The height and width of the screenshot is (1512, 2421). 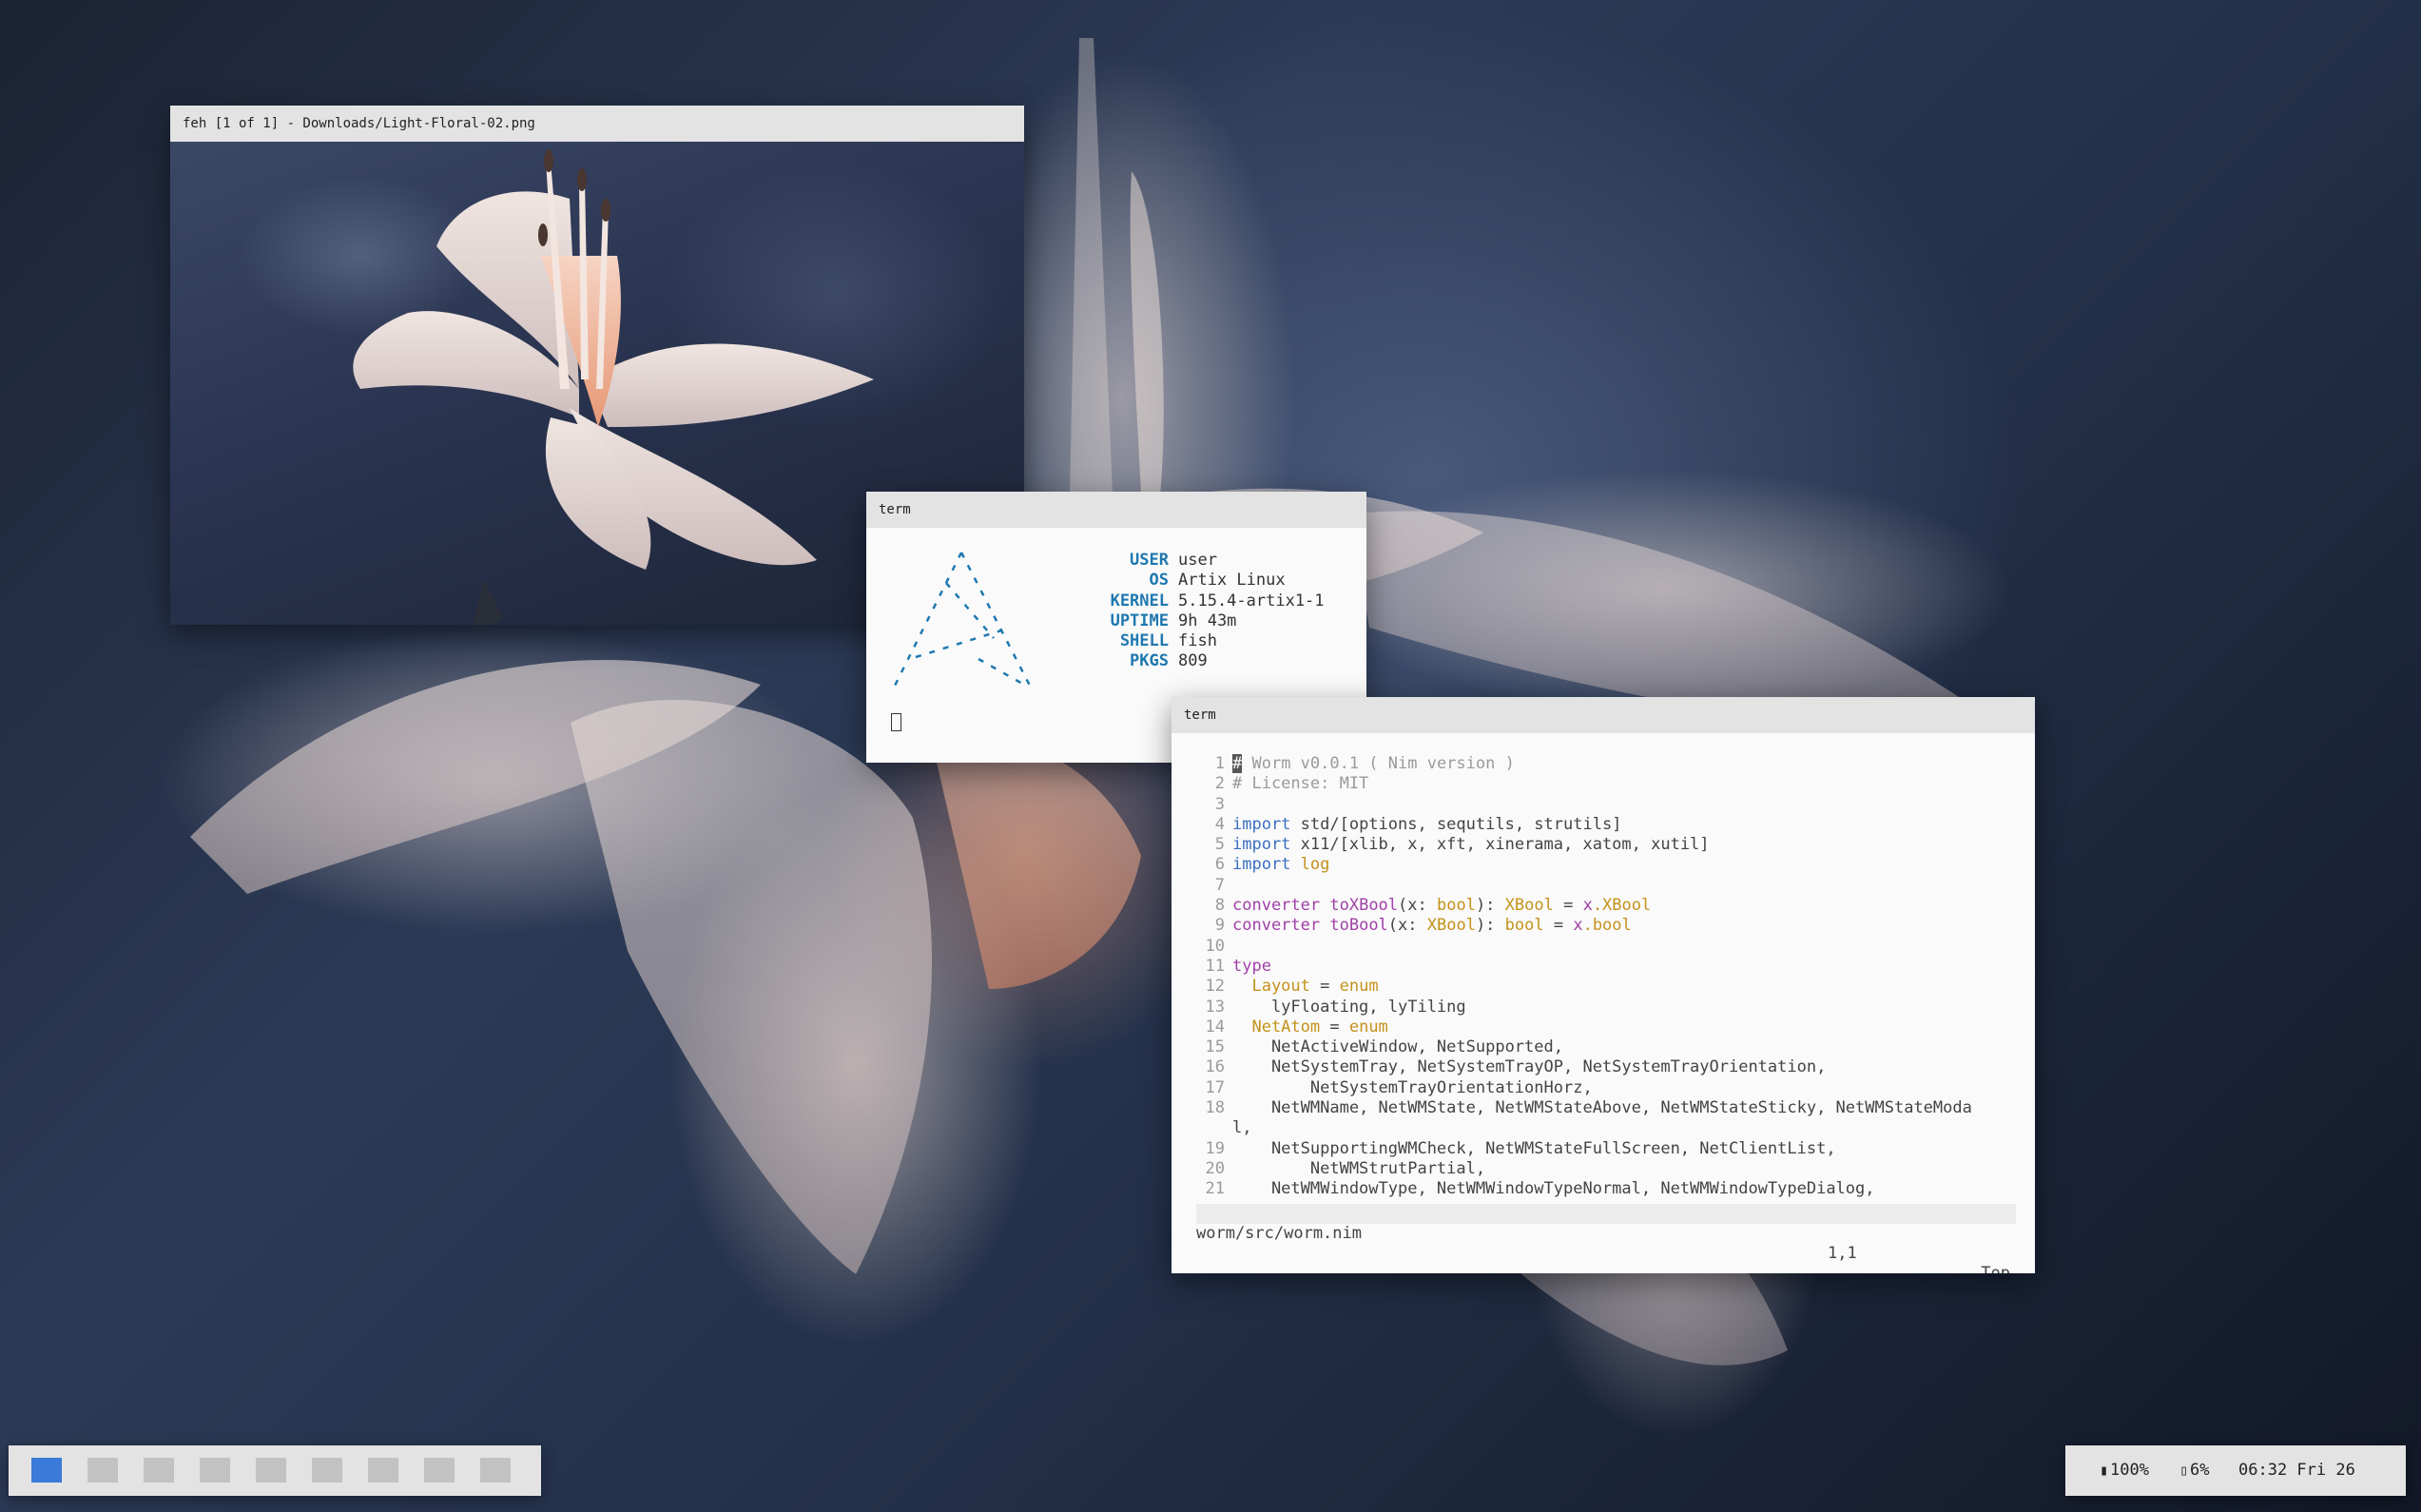 I want to click on code-line: 12 Layout = enum, so click(x=1606, y=987).